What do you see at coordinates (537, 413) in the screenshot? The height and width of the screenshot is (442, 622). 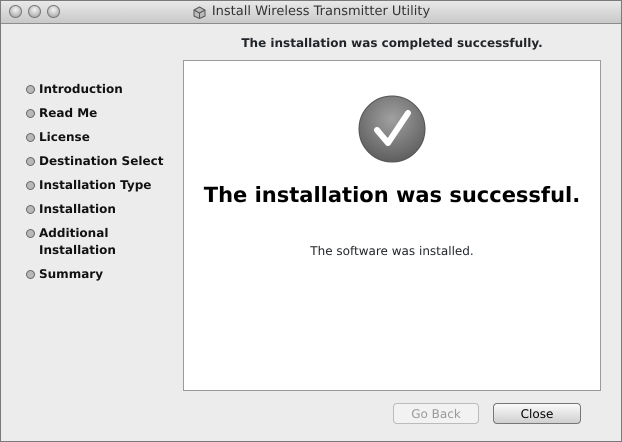 I see `close-button: Close` at bounding box center [537, 413].